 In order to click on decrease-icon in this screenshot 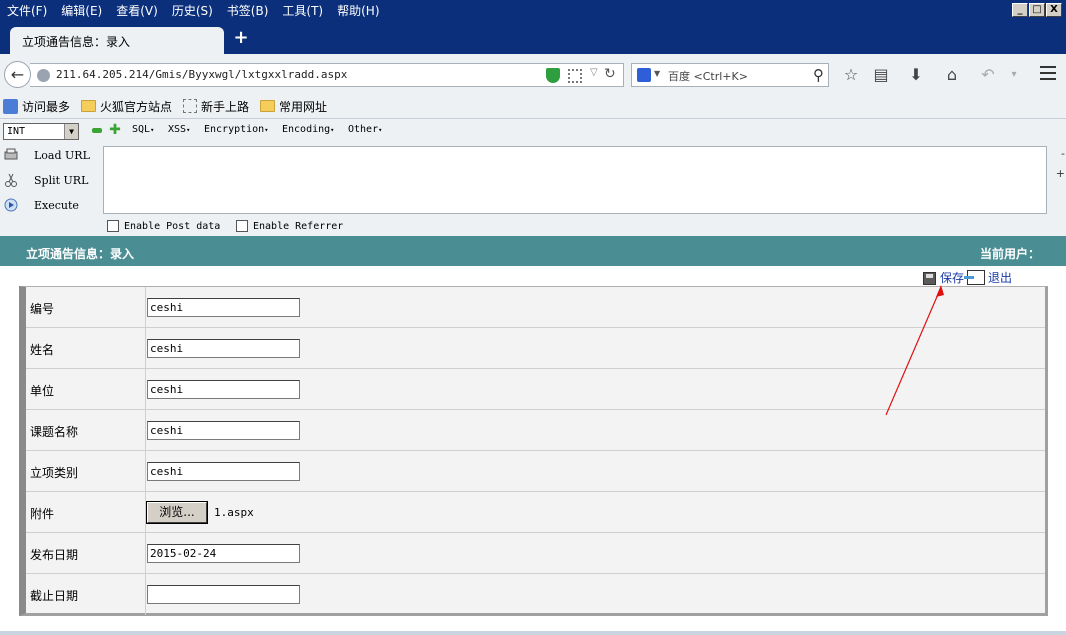, I will do `click(97, 130)`.